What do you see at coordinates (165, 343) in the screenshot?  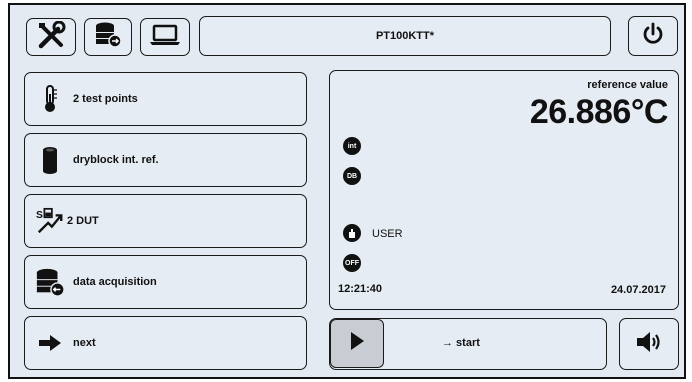 I see `next-button: next` at bounding box center [165, 343].